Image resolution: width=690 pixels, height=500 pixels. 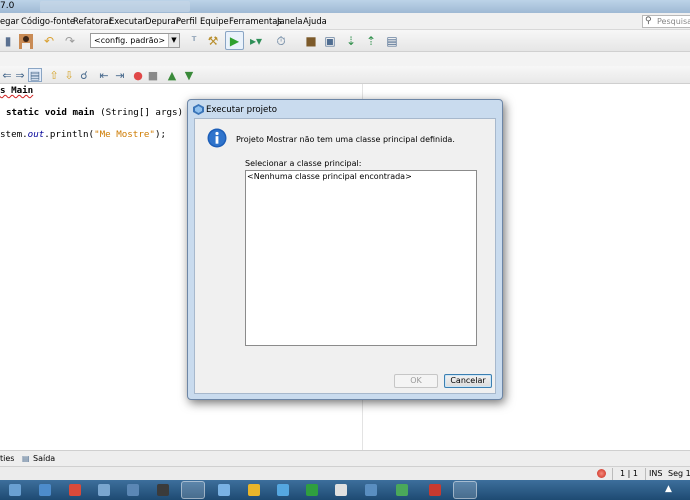 What do you see at coordinates (35, 75) in the screenshot?
I see `toggle-highlight-icon: ▤` at bounding box center [35, 75].